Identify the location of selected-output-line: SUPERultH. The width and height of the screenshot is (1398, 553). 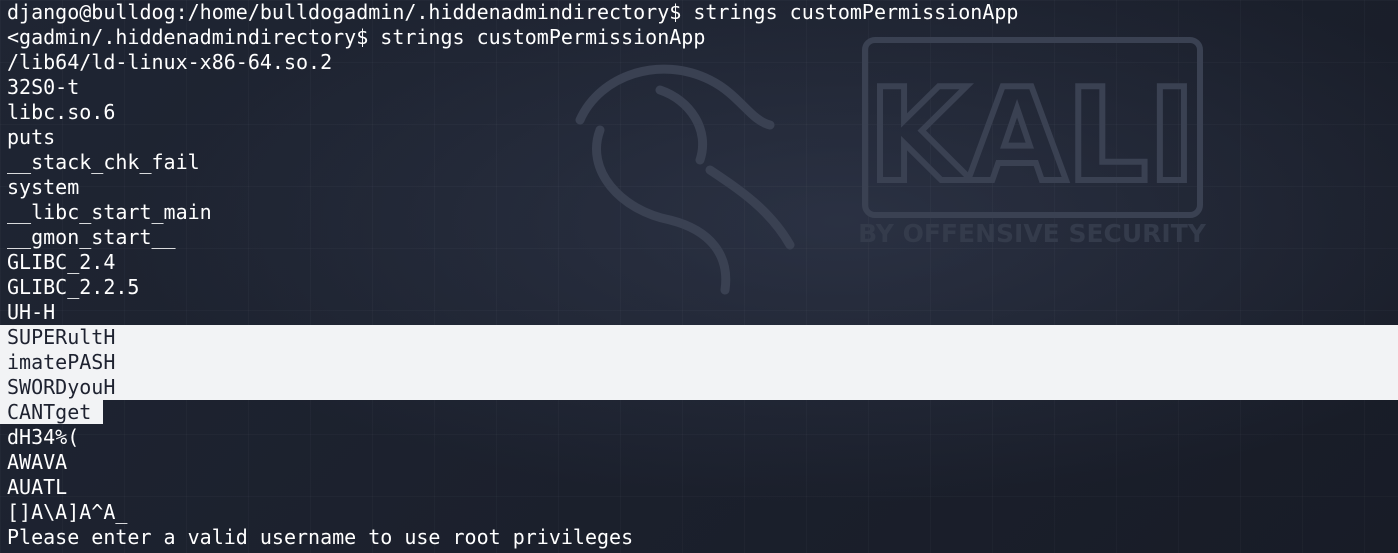
(699, 337).